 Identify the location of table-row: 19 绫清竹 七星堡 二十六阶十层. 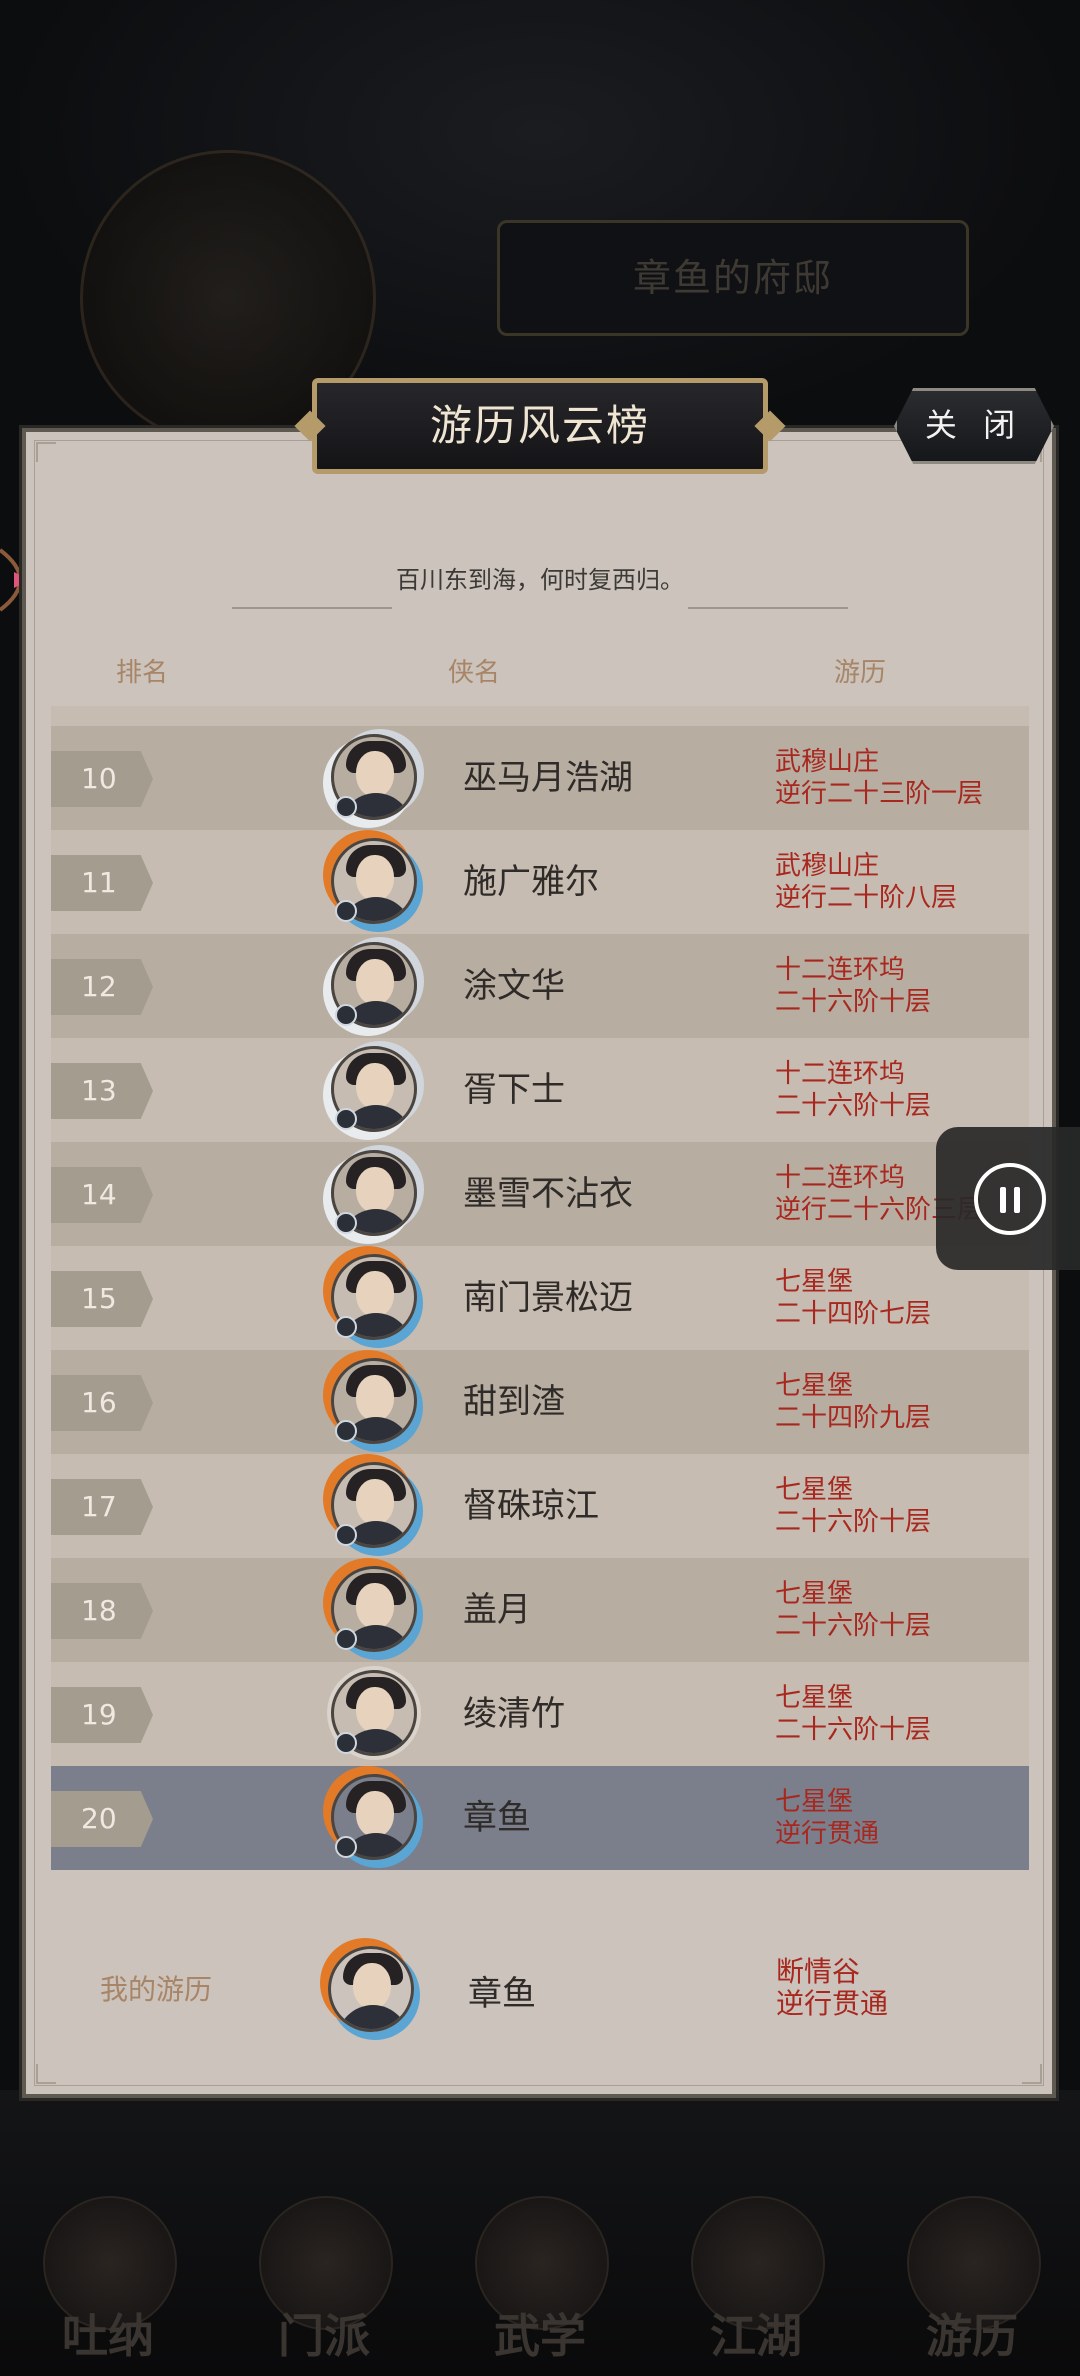
(540, 1714).